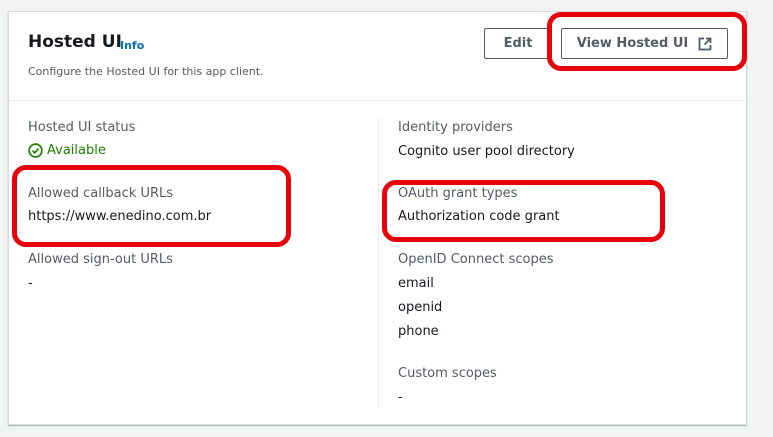  I want to click on view-hosted-ui-button: View Hosted UI, so click(644, 43).